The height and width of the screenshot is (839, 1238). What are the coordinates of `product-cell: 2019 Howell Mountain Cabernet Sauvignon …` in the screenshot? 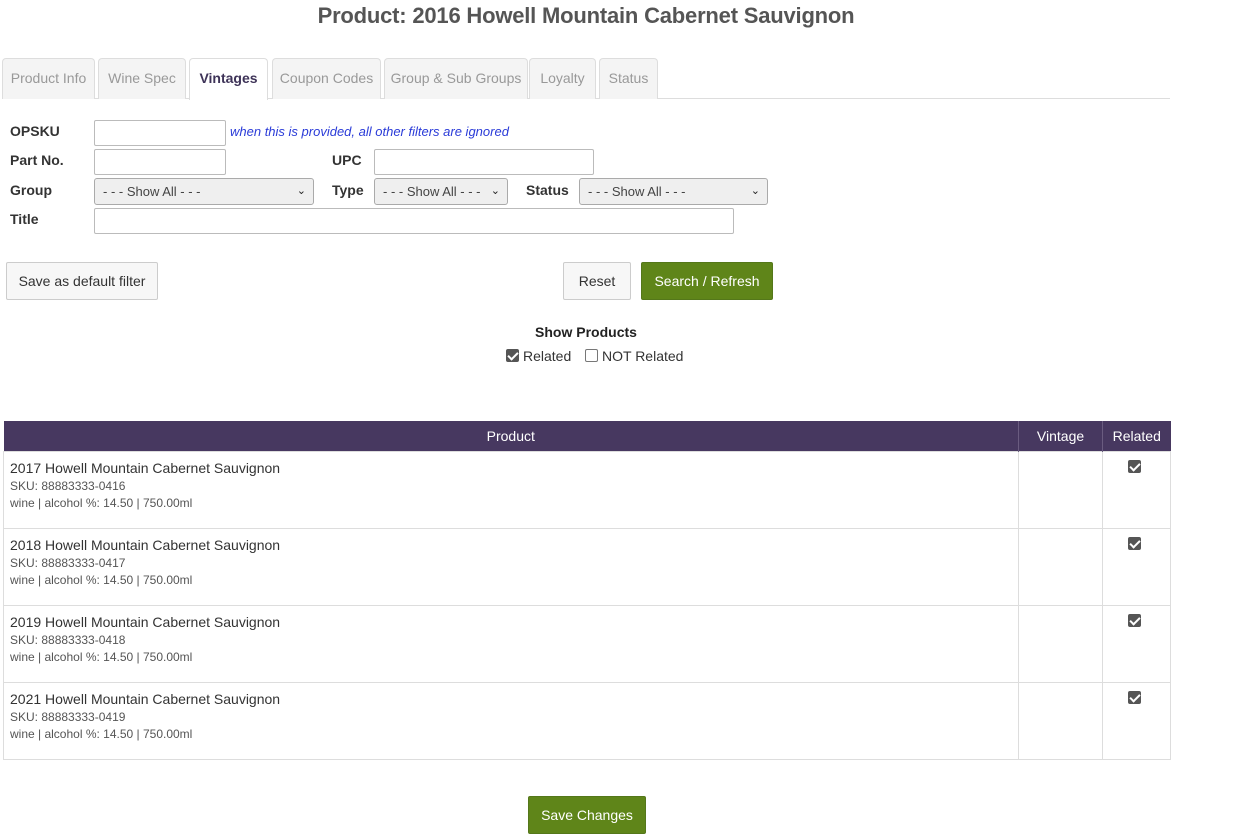 It's located at (511, 643).